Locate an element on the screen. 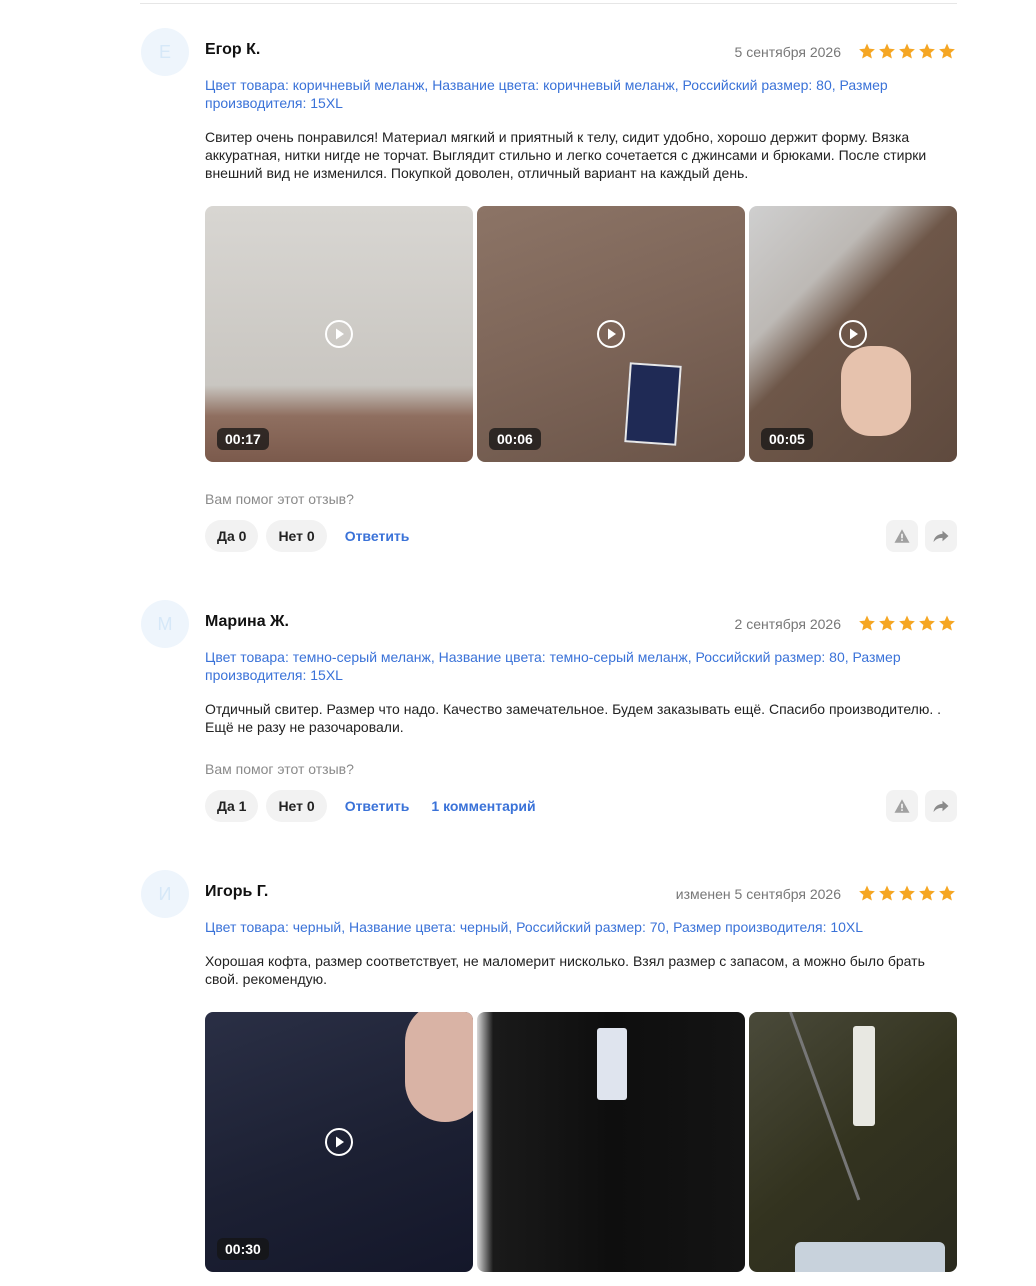 This screenshot has width=1036, height=1286. review-date: 5 сентября 2026 is located at coordinates (787, 52).